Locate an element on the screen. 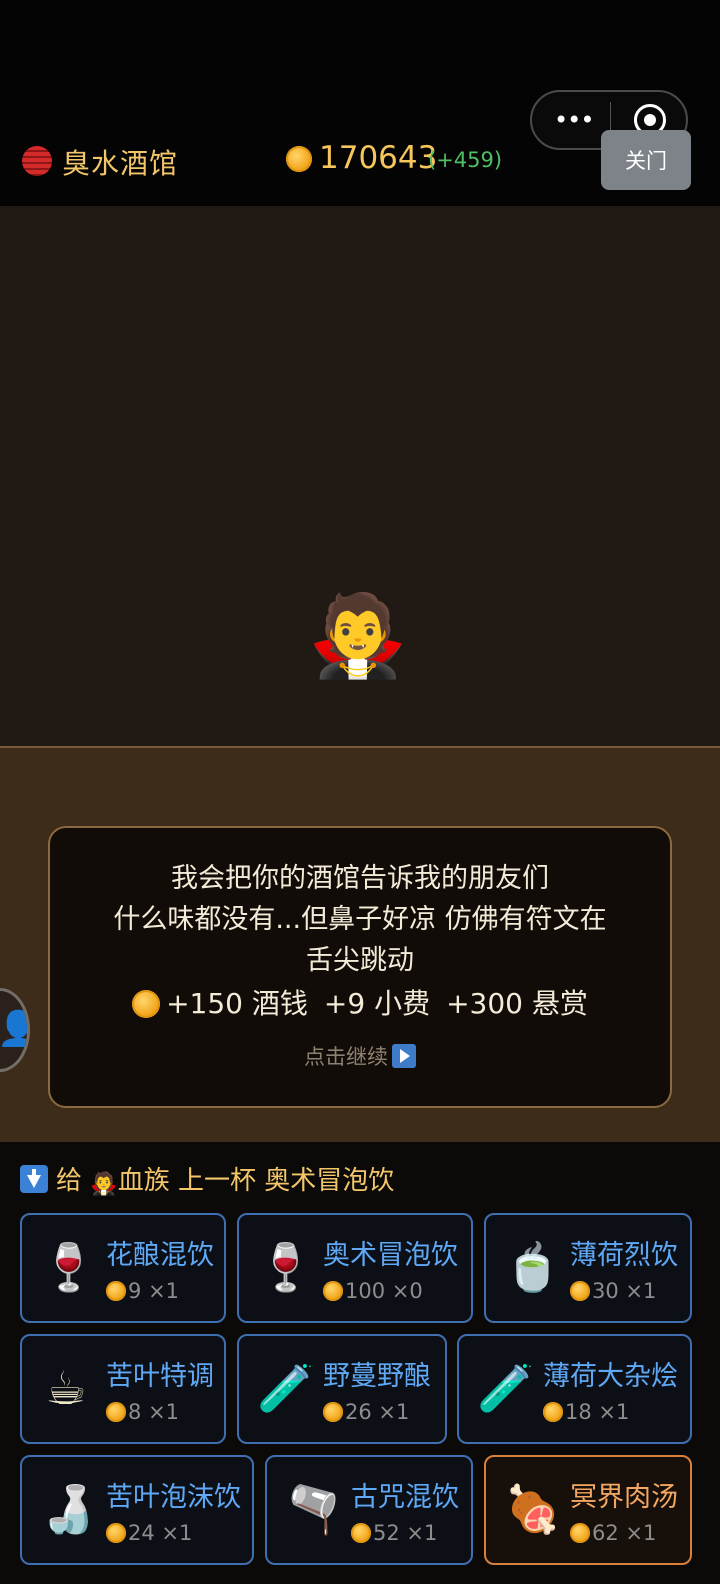 The image size is (720, 1584). drink-card: 🍷 奥术冒泡饮 100 ×0 is located at coordinates (355, 1268).